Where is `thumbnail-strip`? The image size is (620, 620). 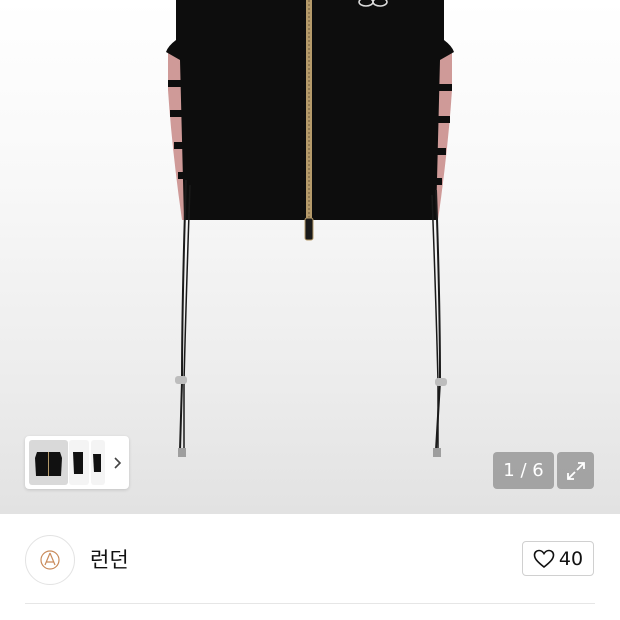 thumbnail-strip is located at coordinates (77, 462).